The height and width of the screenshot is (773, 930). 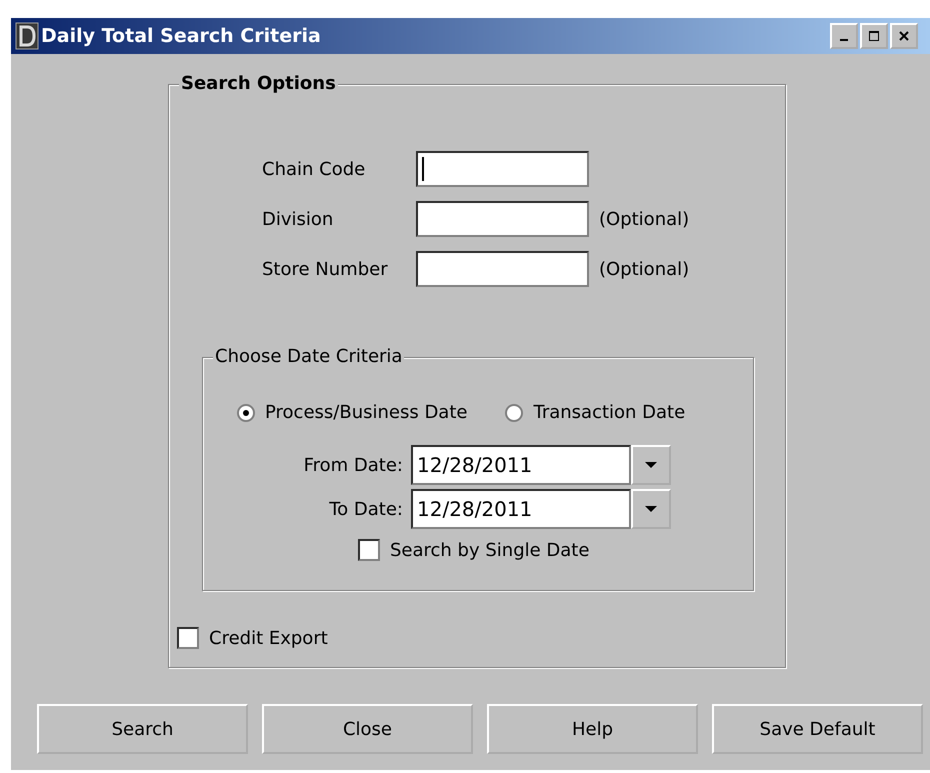 I want to click on minimize-button, so click(x=844, y=36).